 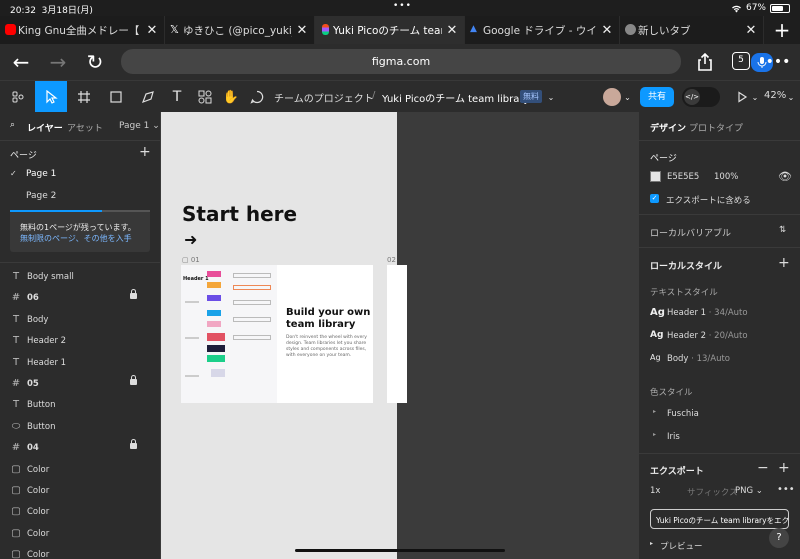 What do you see at coordinates (782, 230) in the screenshot?
I see `variables-icon: ⇅` at bounding box center [782, 230].